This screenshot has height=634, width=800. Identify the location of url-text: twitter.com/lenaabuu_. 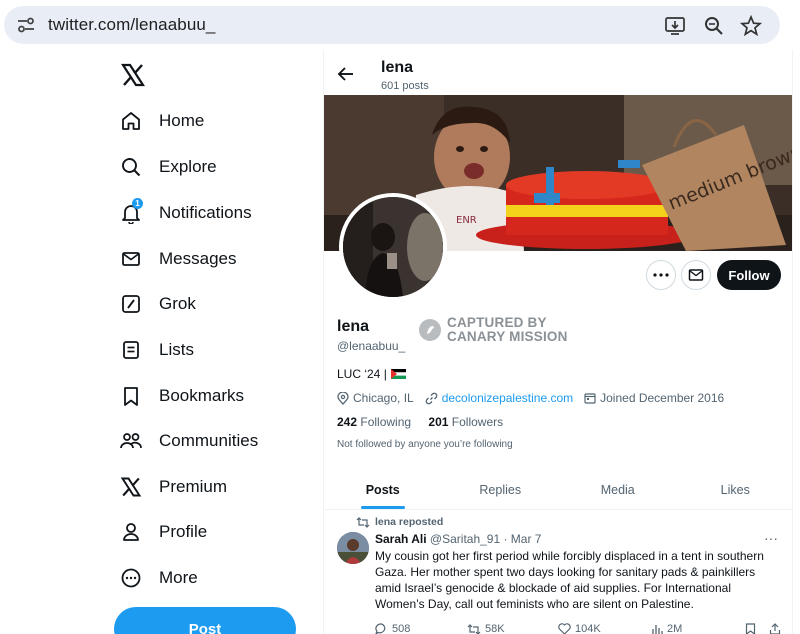
(131, 25).